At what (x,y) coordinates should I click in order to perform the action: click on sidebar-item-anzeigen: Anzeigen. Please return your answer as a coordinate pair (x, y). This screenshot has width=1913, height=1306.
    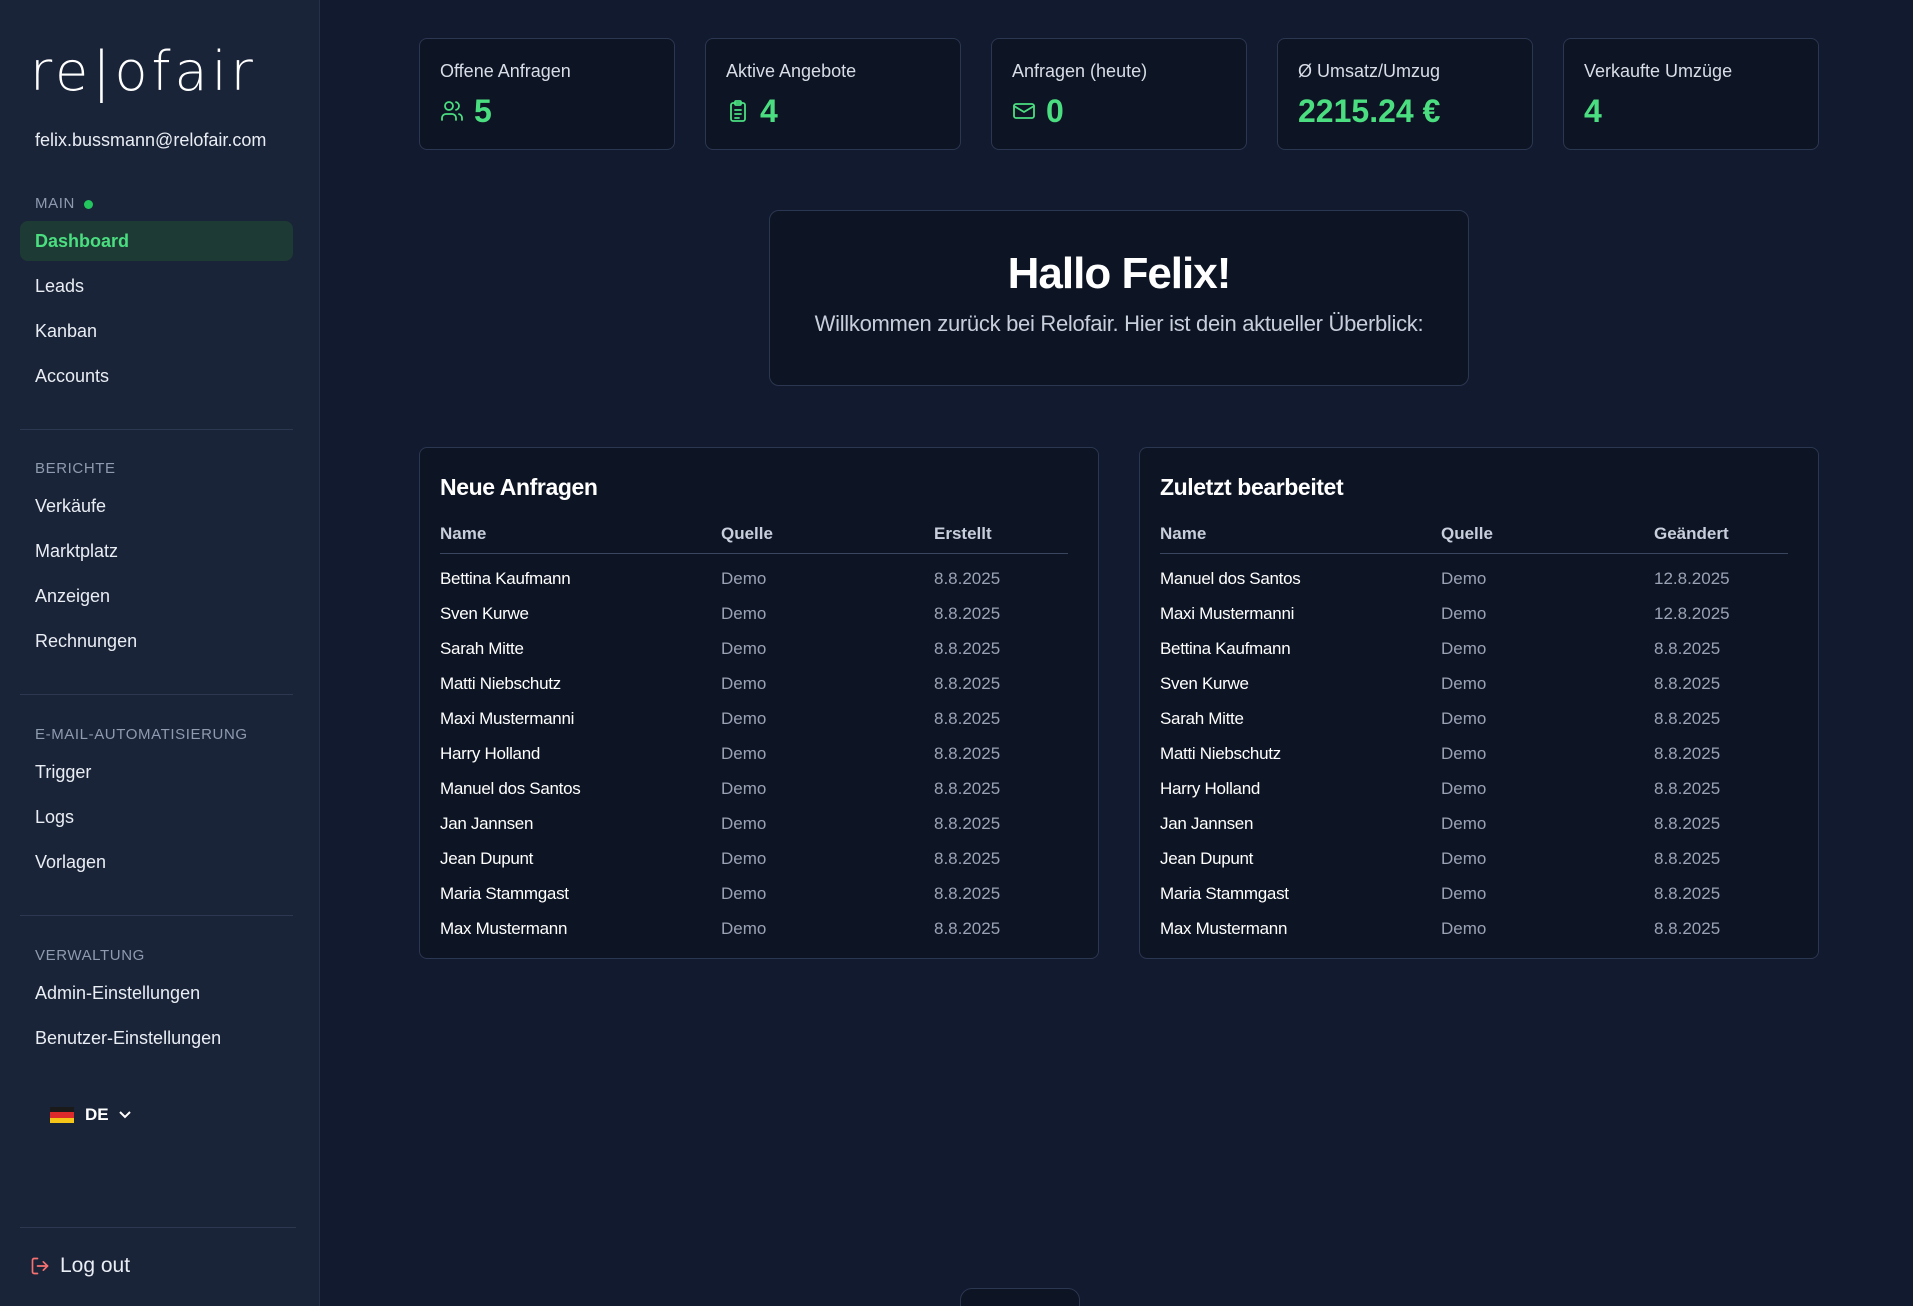
    Looking at the image, I should click on (156, 596).